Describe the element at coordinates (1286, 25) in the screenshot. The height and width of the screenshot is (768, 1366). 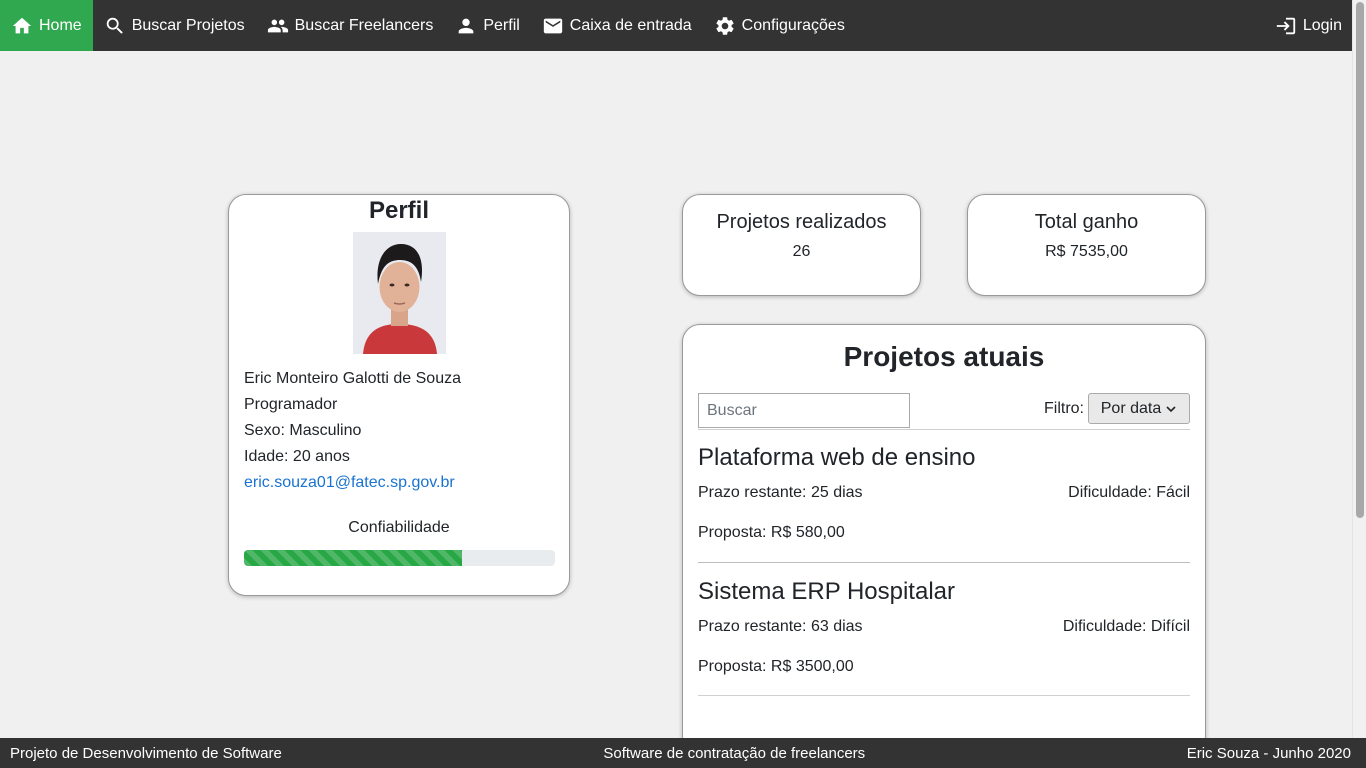
I see `login-icon` at that location.